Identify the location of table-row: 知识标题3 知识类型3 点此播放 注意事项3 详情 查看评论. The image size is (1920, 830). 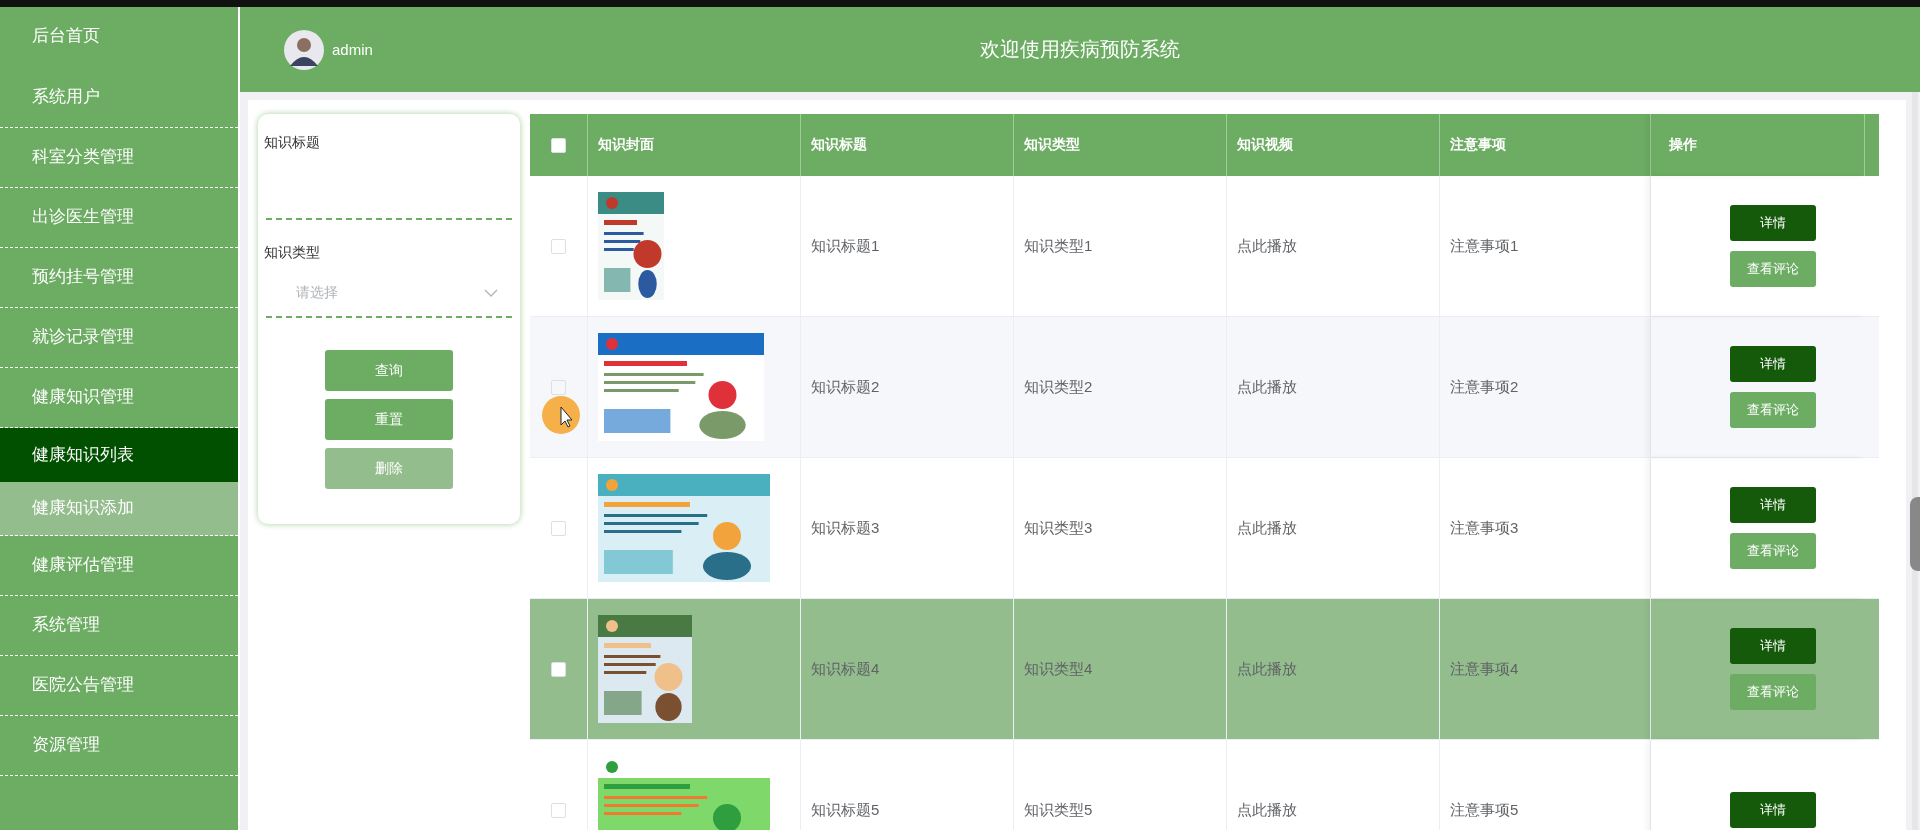
(1204, 528).